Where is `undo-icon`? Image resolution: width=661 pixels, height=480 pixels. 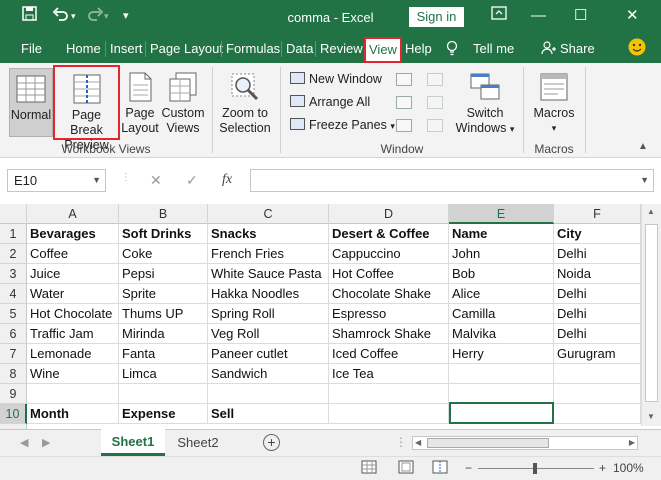 undo-icon is located at coordinates (61, 16).